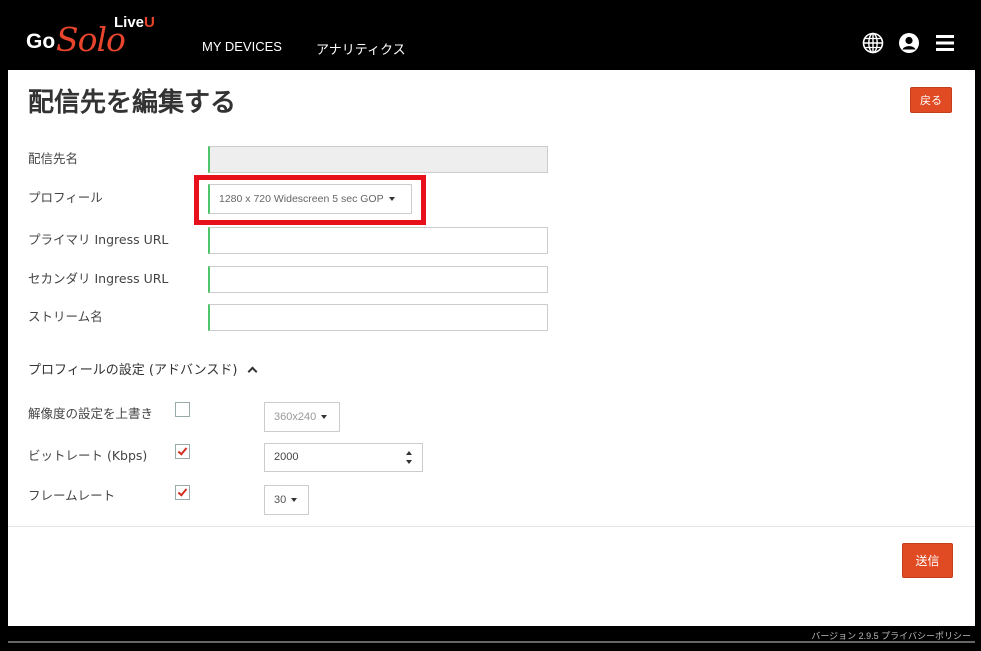  What do you see at coordinates (72, 495) in the screenshot?
I see `framerate-label: フレームレート` at bounding box center [72, 495].